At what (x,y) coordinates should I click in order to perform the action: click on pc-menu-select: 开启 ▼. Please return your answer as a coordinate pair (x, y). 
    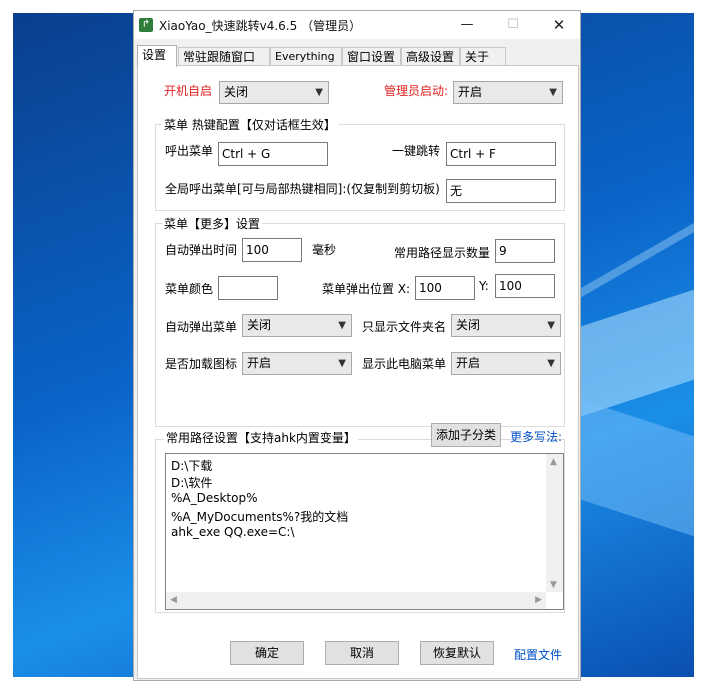
    Looking at the image, I should click on (506, 363).